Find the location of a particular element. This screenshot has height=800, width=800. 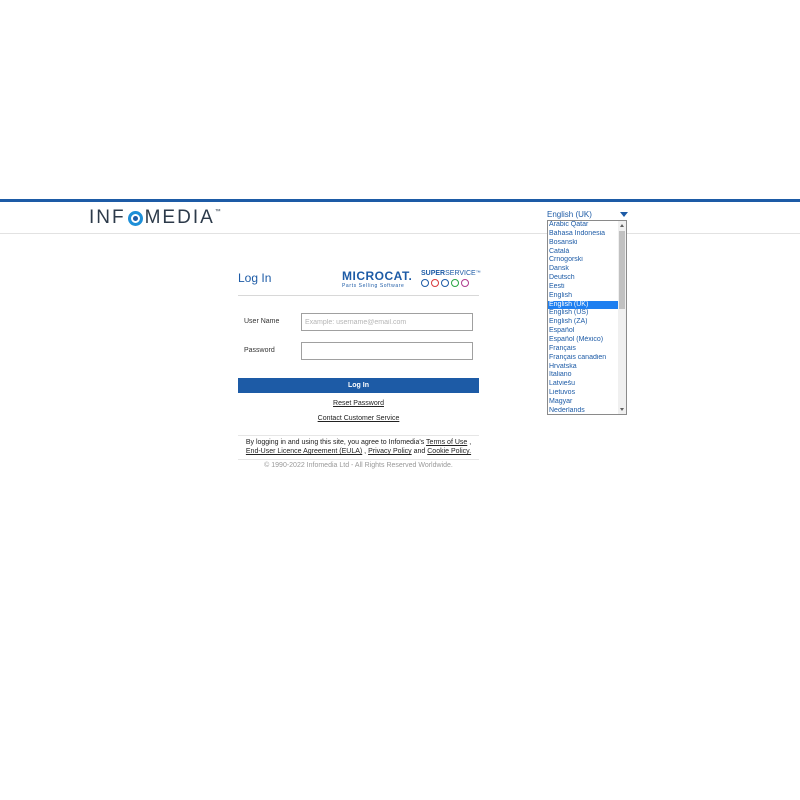

language-option: Nederlands is located at coordinates (583, 410).